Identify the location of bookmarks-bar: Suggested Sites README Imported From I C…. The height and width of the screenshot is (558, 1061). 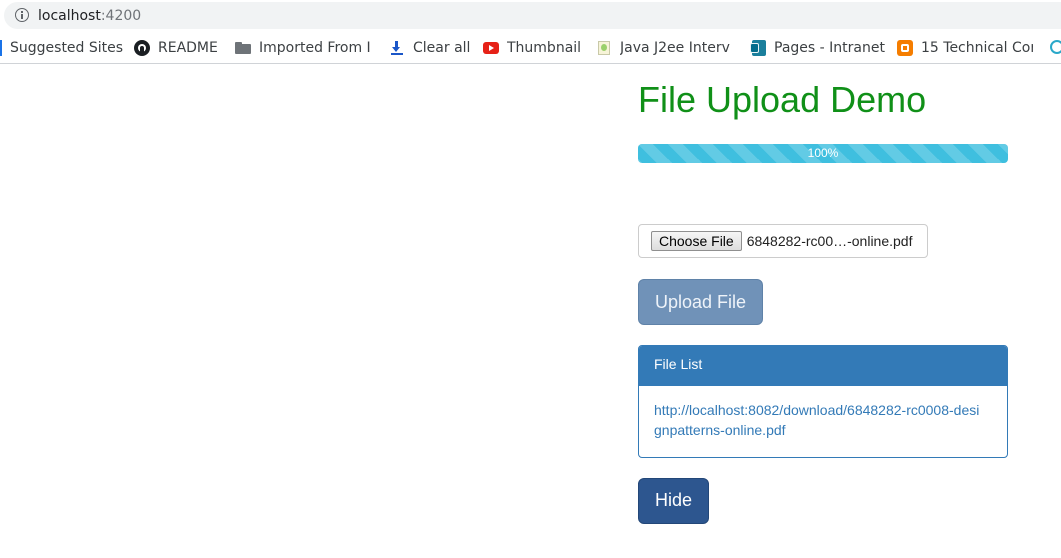
(530, 48).